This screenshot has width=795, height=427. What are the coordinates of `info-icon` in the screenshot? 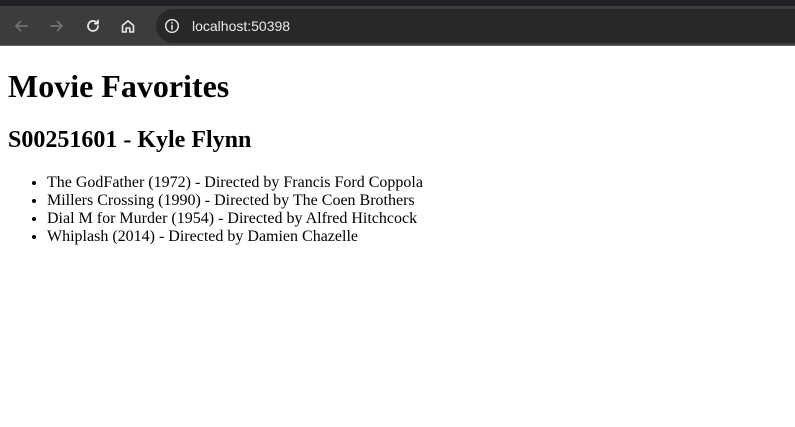 It's located at (172, 26).